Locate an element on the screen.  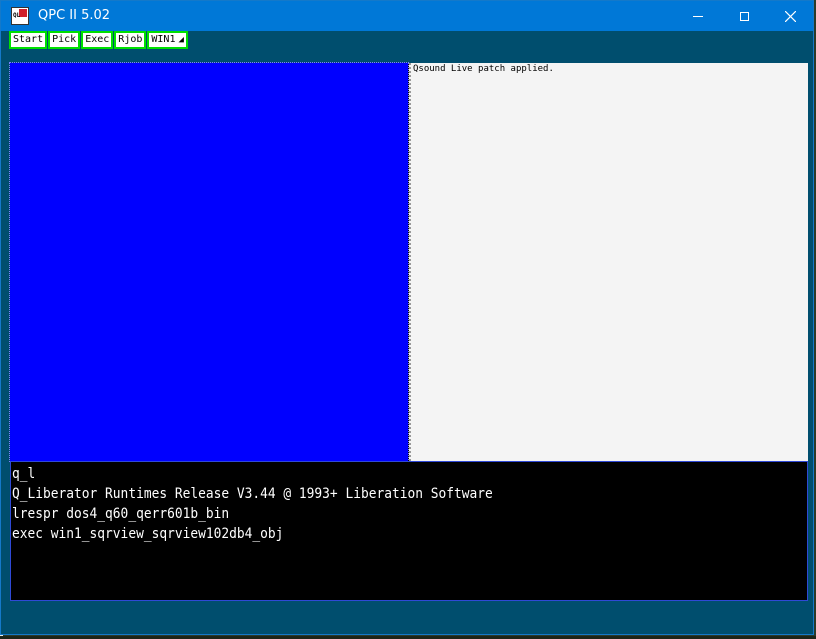
app-icon-label: QL is located at coordinates (17, 15).